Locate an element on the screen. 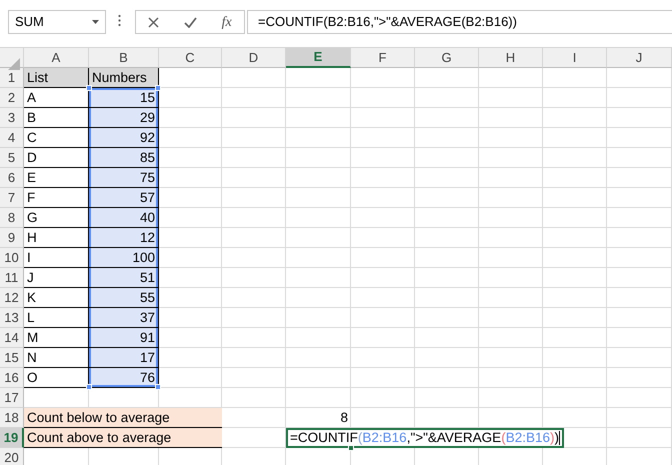  column-header: A is located at coordinates (56, 58).